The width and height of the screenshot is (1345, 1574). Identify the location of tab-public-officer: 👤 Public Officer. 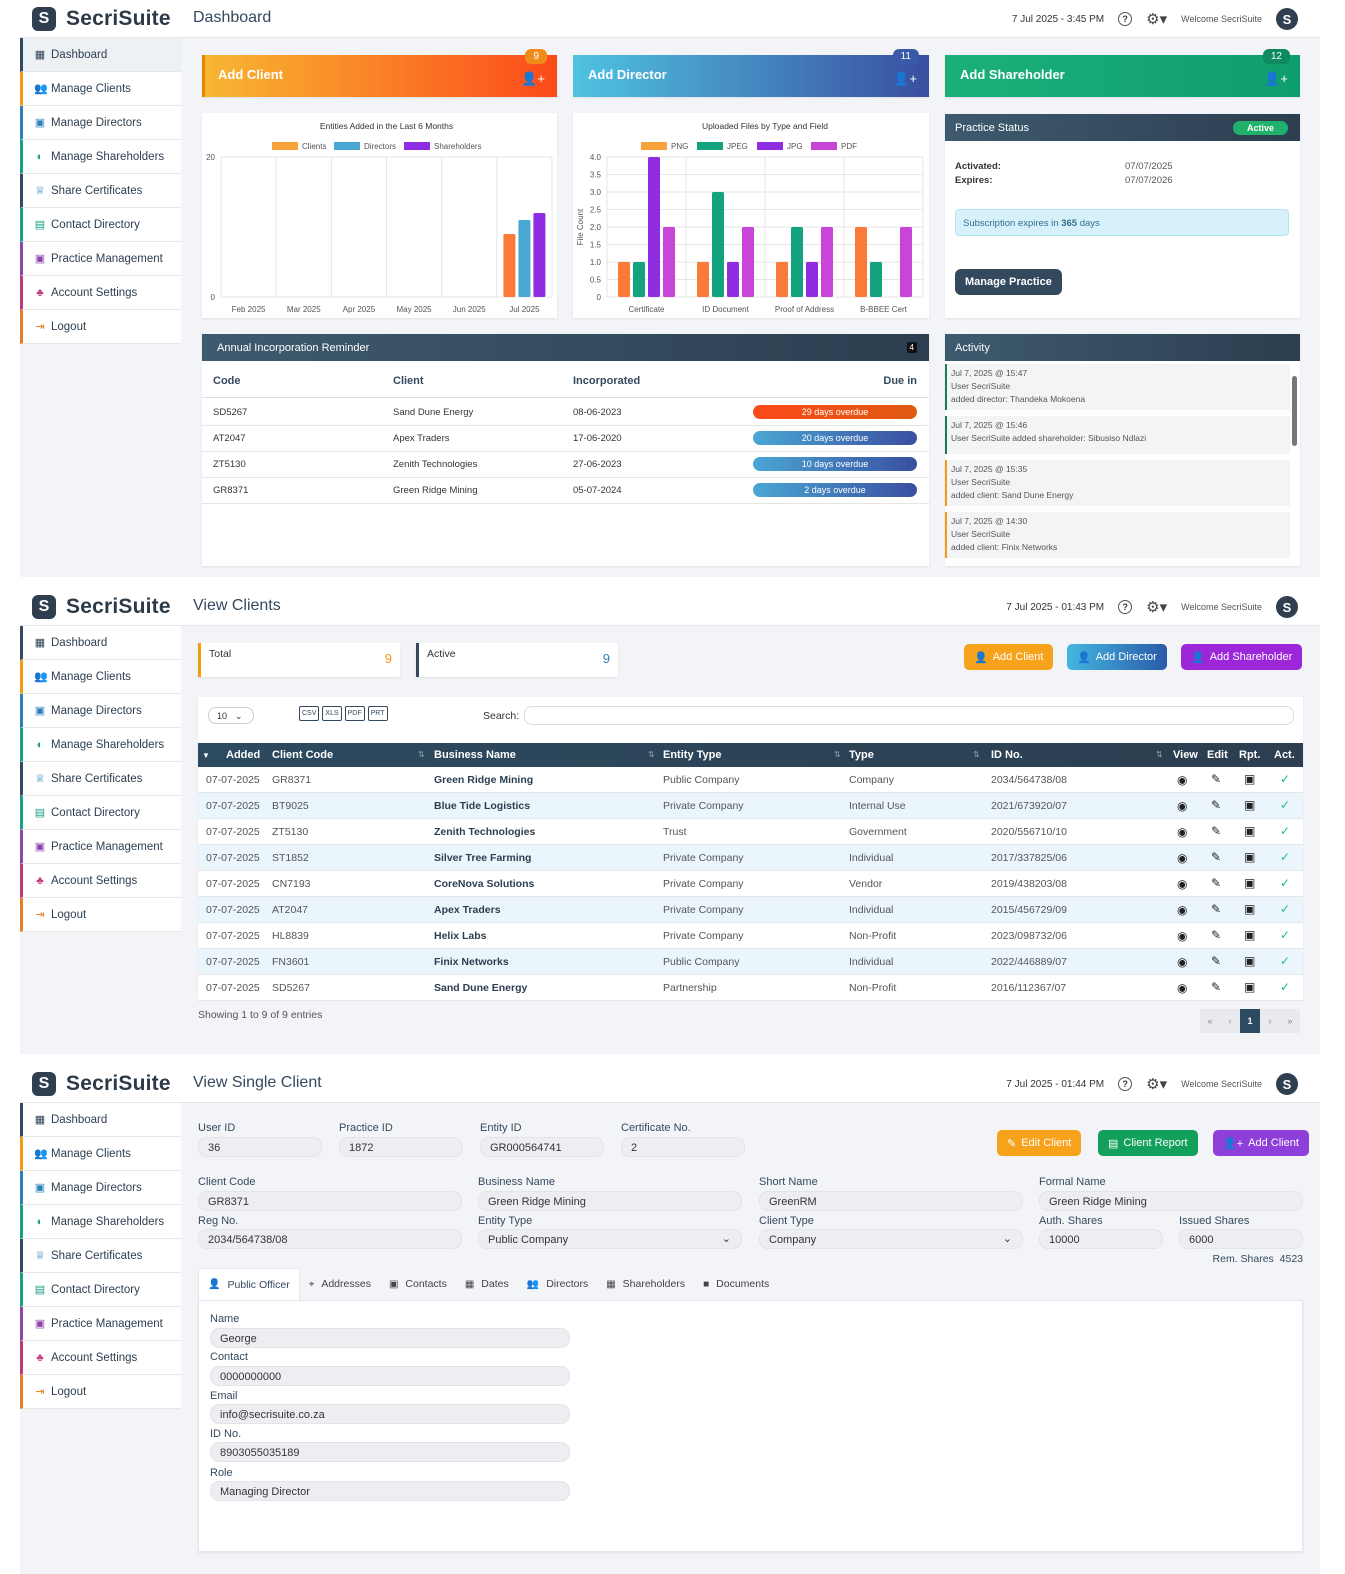
(249, 1284).